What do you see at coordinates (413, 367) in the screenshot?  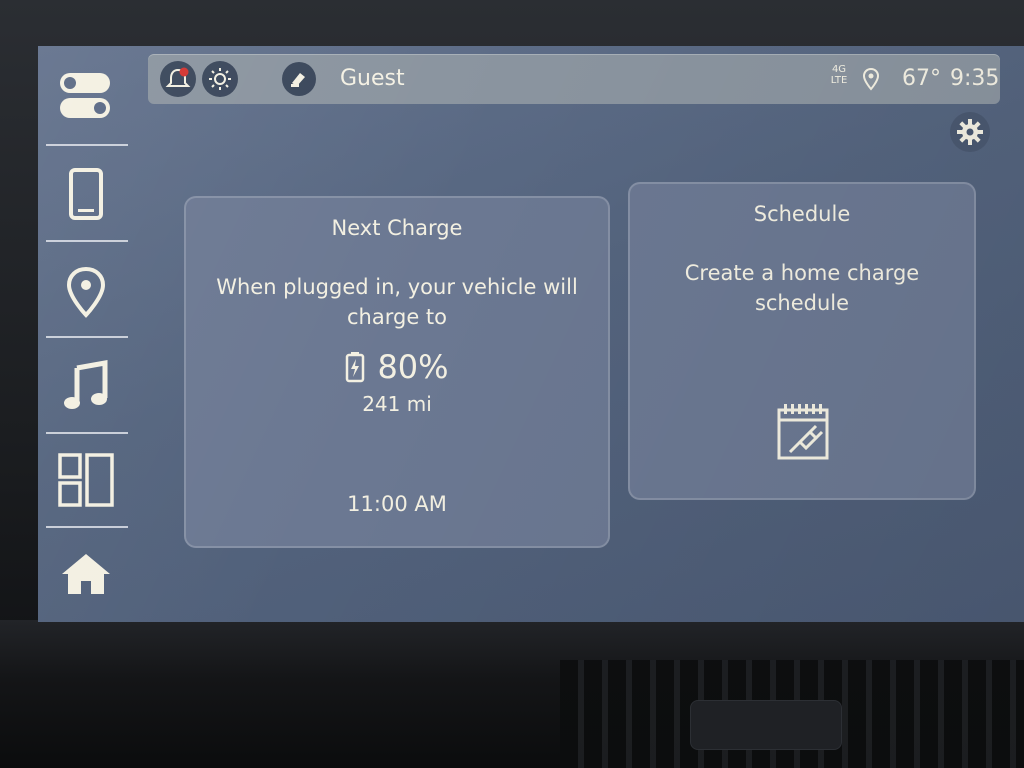 I see `charge-target-percent: 80%` at bounding box center [413, 367].